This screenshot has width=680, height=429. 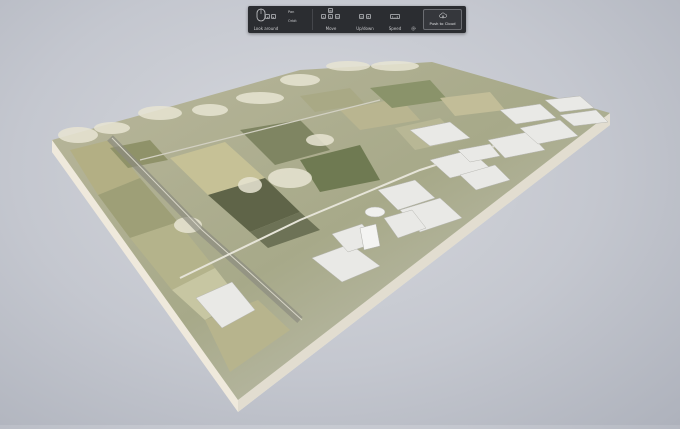 I want to click on move-group: W A S D Move, so click(x=331, y=19).